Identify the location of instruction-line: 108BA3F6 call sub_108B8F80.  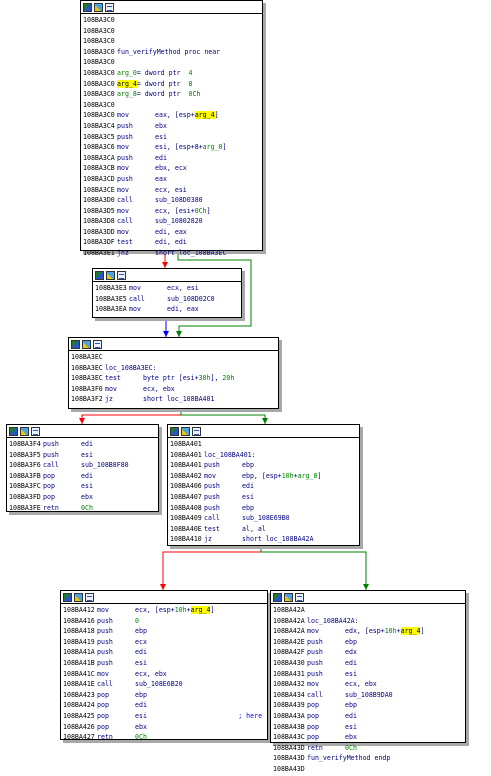
(82, 465).